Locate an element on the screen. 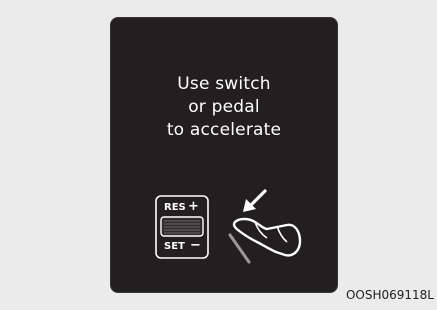  res-set-switch-icon: RES + SET − is located at coordinates (183, 228).